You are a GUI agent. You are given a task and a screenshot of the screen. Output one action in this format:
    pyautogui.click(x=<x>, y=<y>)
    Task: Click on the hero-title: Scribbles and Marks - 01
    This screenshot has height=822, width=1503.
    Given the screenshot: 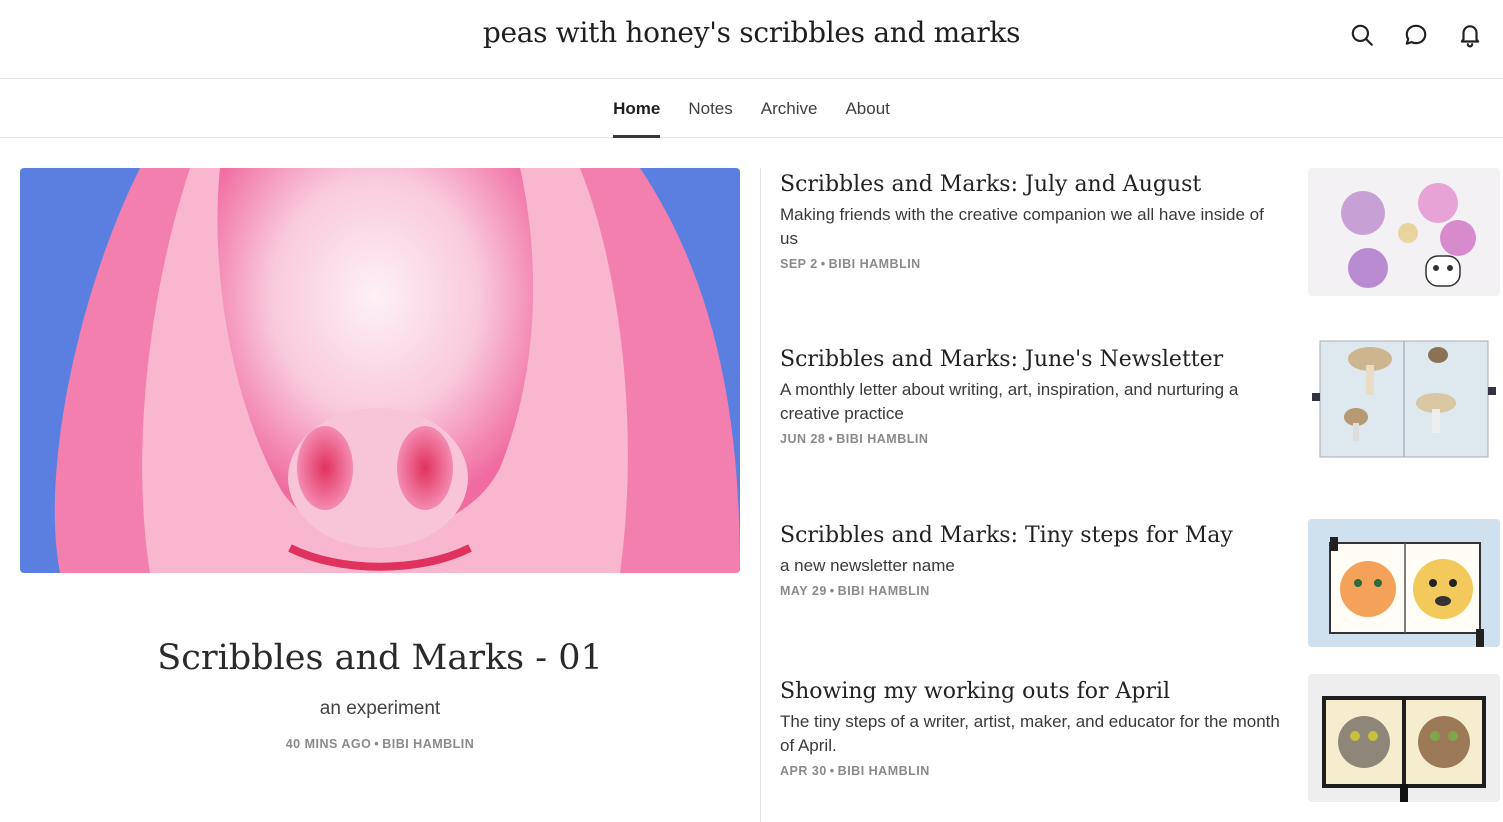 What is the action you would take?
    pyautogui.click(x=380, y=658)
    